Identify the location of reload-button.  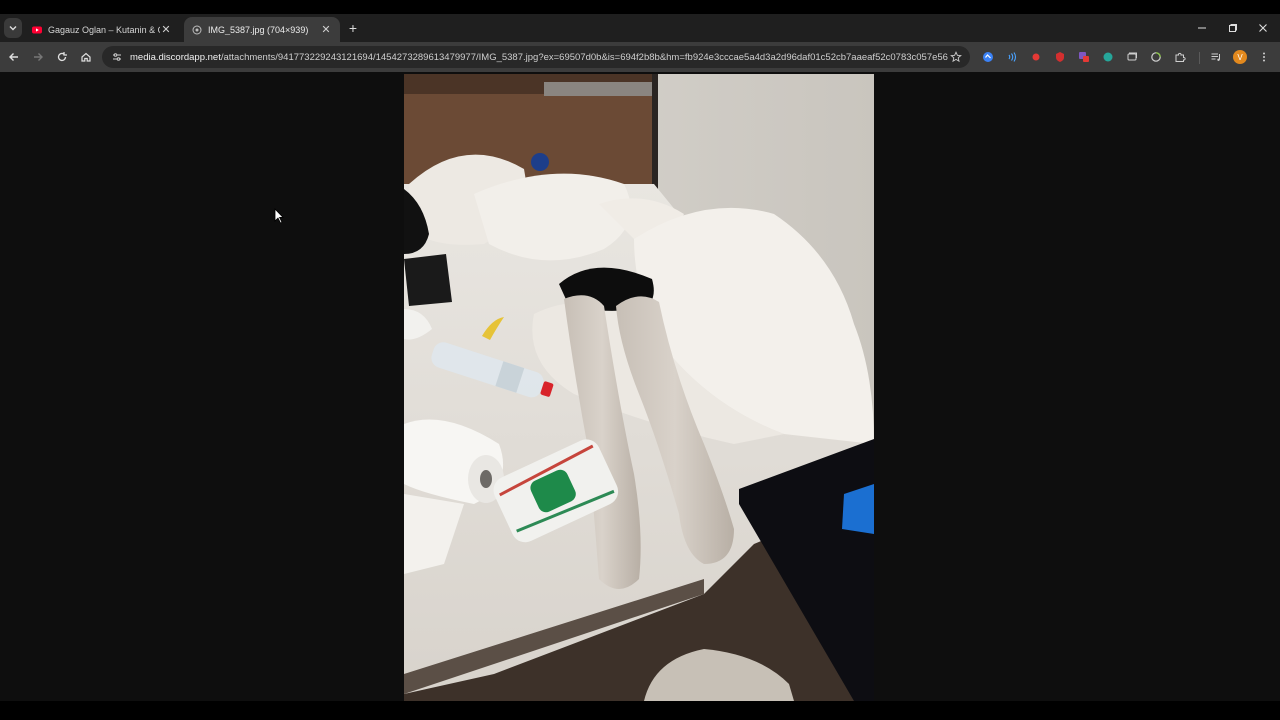
(62, 57).